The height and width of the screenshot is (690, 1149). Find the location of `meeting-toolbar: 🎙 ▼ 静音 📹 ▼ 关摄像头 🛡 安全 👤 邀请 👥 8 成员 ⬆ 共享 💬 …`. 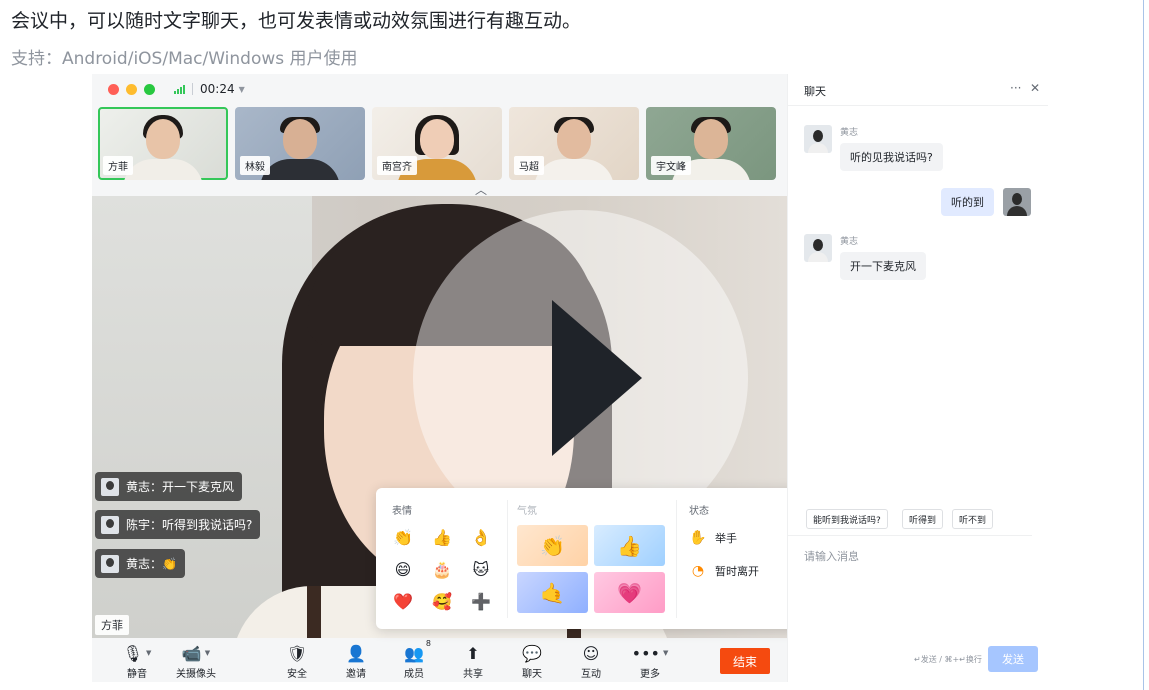

meeting-toolbar: 🎙 ▼ 静音 📹 ▼ 关摄像头 🛡 安全 👤 邀请 👥 8 成员 ⬆ 共享 💬 … is located at coordinates (439, 660).